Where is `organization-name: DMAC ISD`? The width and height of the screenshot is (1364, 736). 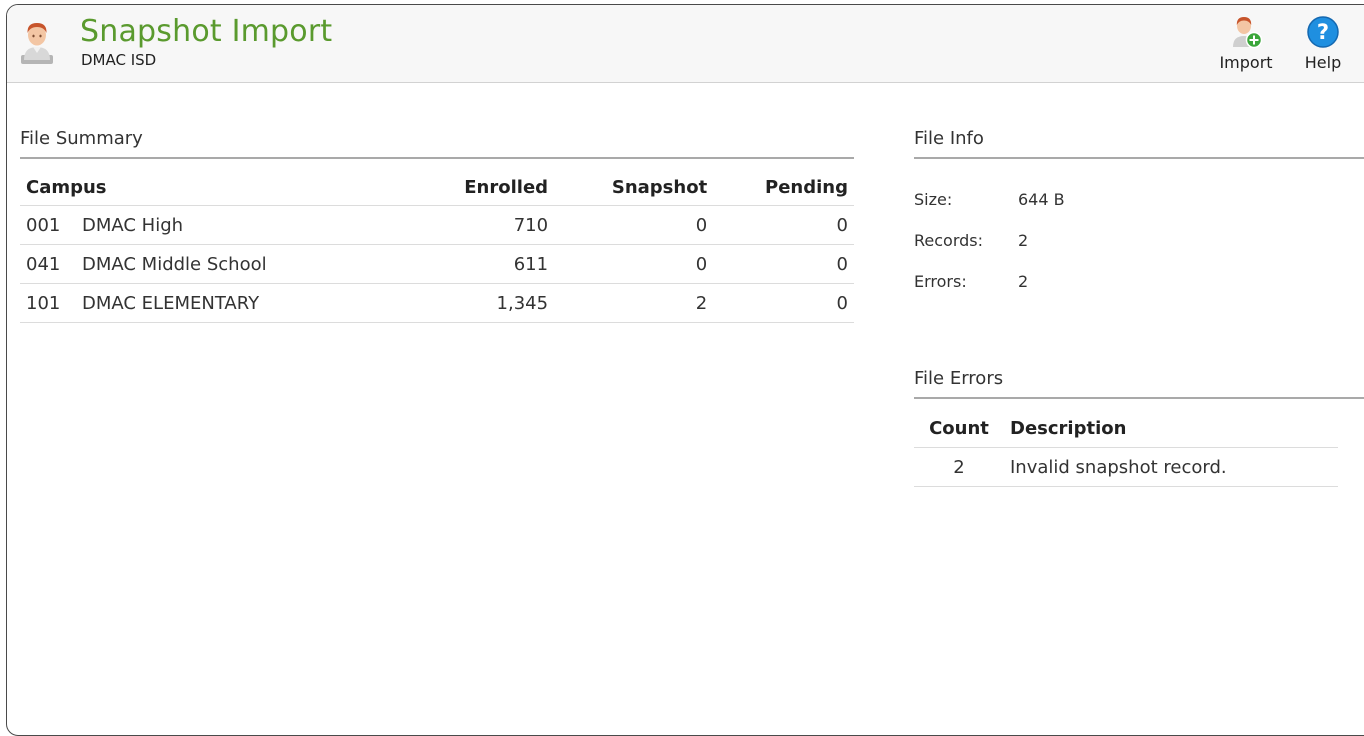 organization-name: DMAC ISD is located at coordinates (119, 60).